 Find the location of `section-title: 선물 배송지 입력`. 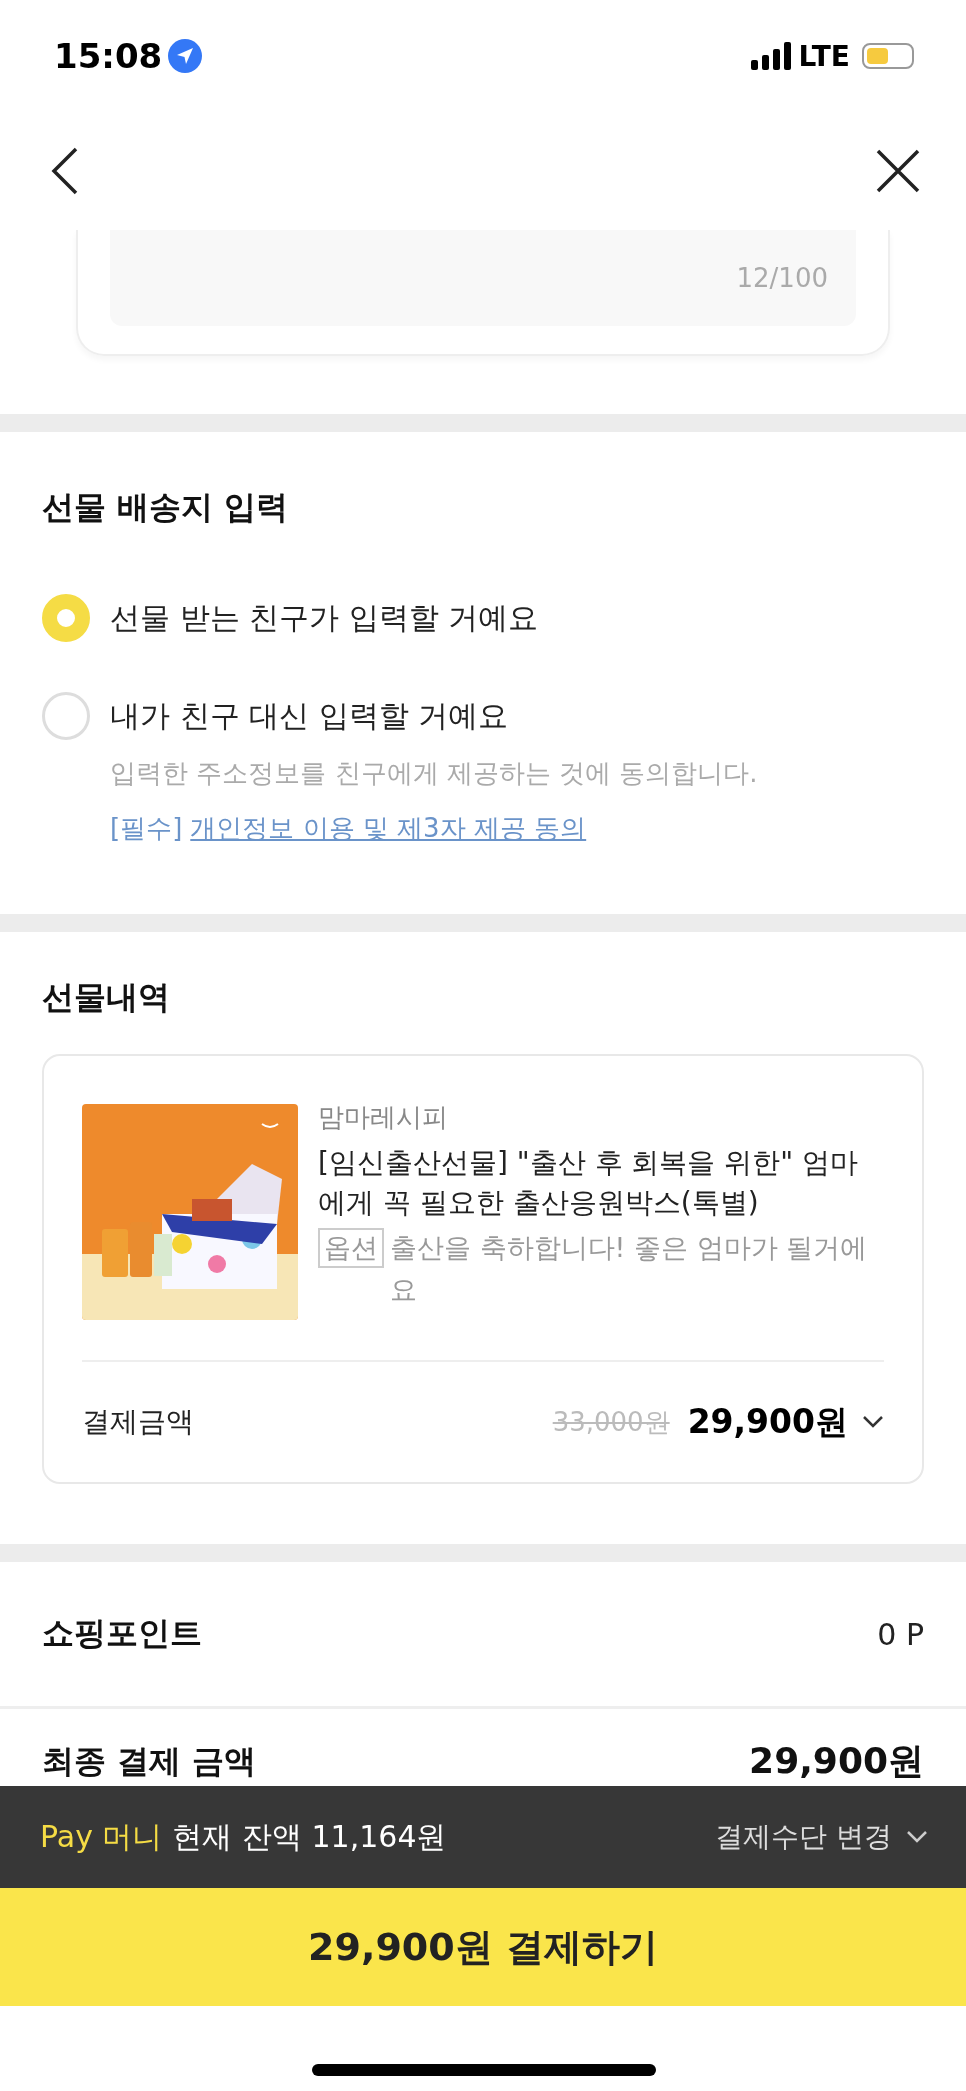

section-title: 선물 배송지 입력 is located at coordinates (166, 507).